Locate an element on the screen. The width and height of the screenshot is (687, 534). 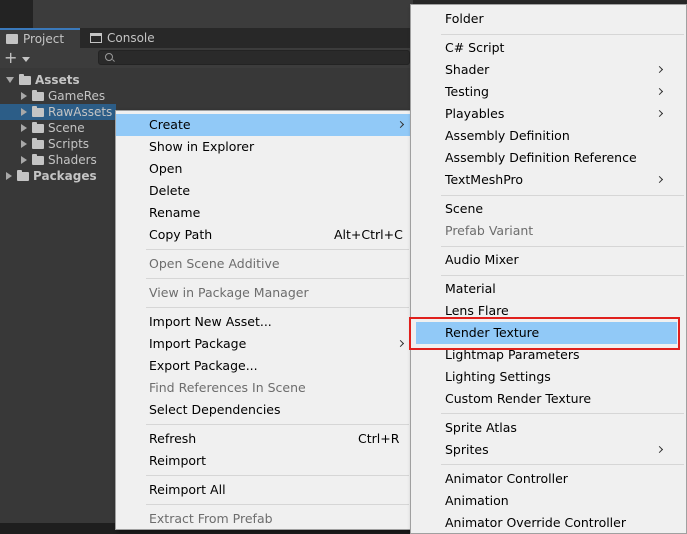
menu-item-open-scene-additive: Open Scene Additive is located at coordinates (263, 264).